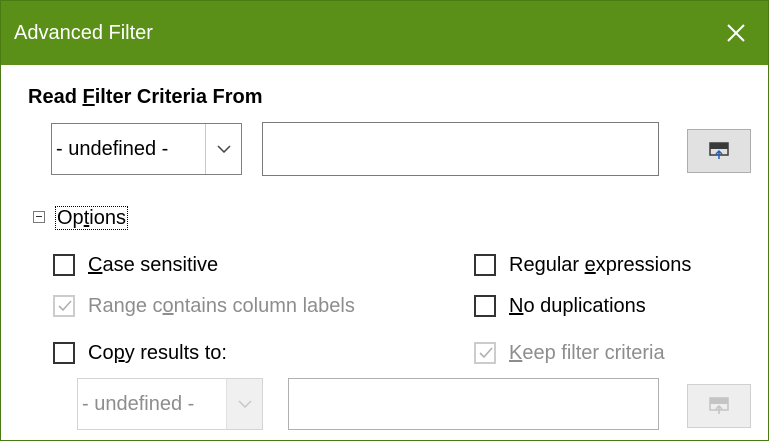 This screenshot has width=769, height=441. Describe the element at coordinates (460, 149) in the screenshot. I see `filter-criteria-input` at that location.